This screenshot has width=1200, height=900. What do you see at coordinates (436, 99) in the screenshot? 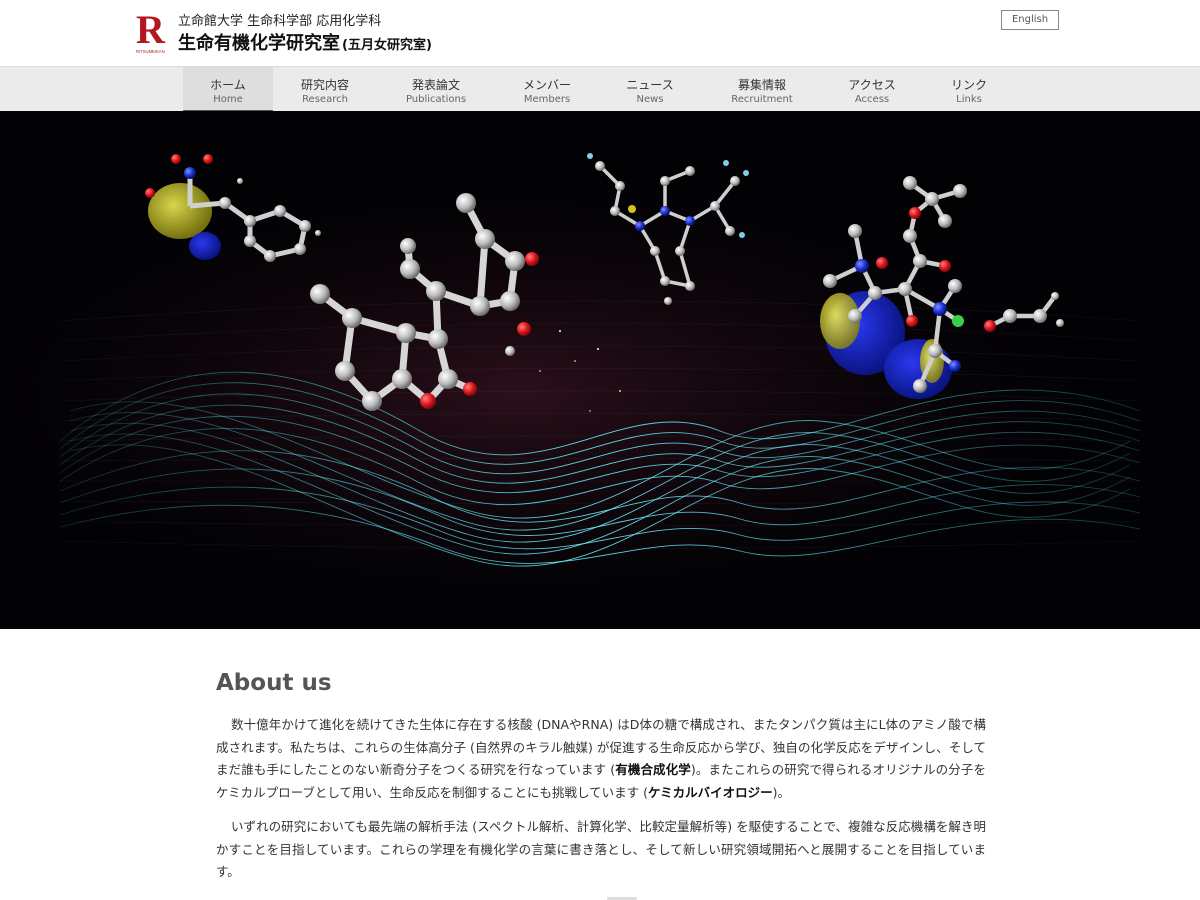
I see `nav-publications-en: Publications` at bounding box center [436, 99].